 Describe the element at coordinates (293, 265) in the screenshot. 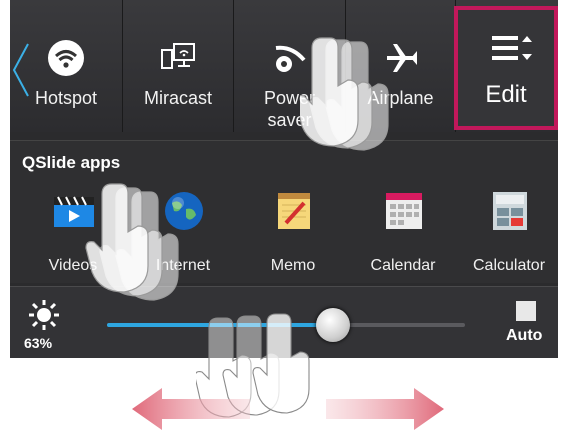

I see `qslide-app-label: Memo` at that location.